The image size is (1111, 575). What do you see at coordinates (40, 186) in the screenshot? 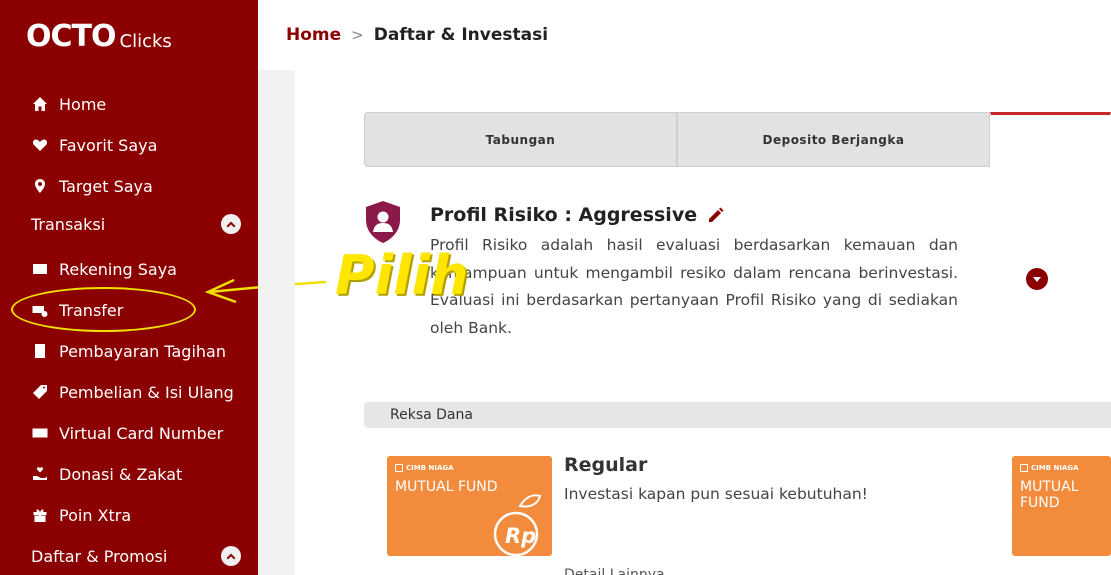
I see `location-pin-icon` at bounding box center [40, 186].